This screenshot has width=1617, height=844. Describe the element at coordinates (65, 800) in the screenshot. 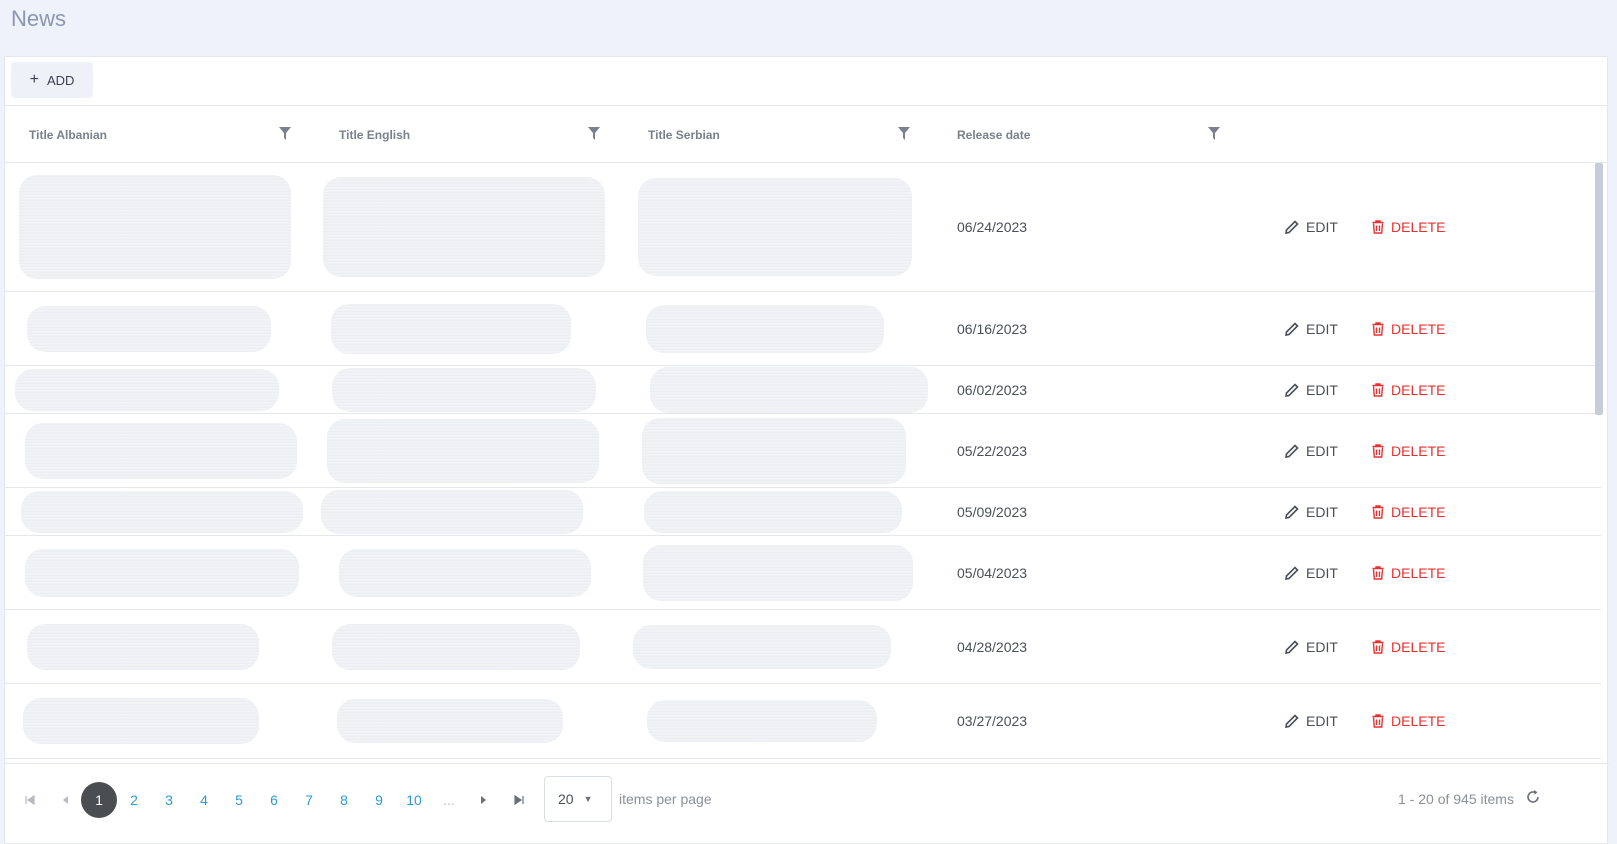

I see `prev-page-button` at that location.